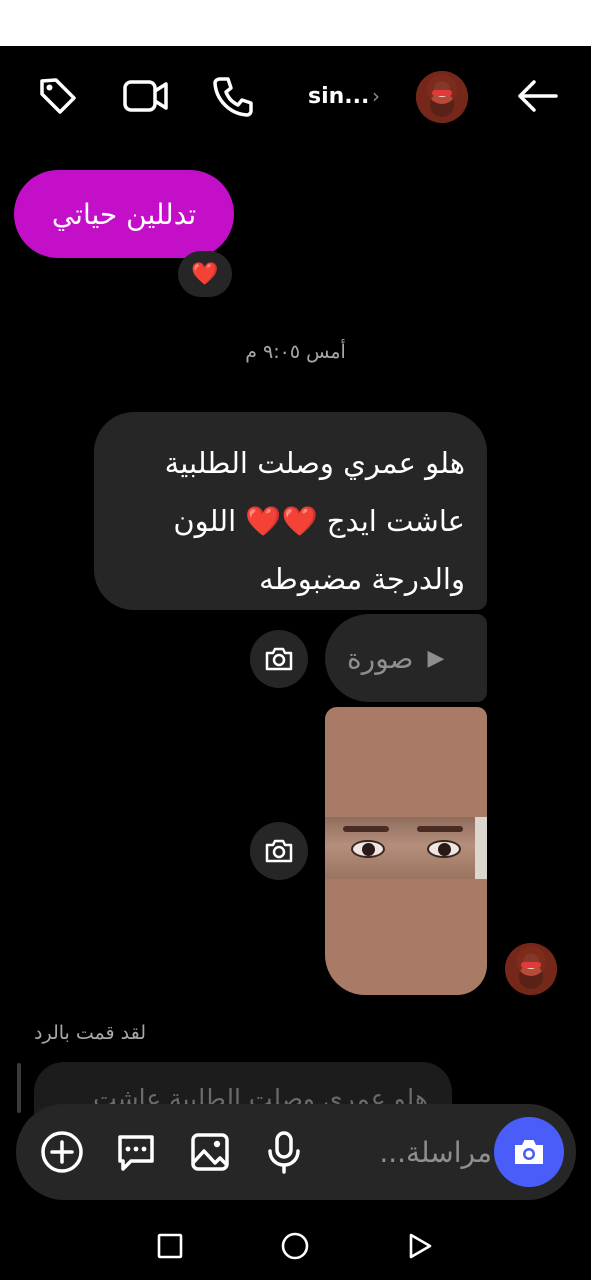  What do you see at coordinates (406, 851) in the screenshot?
I see `photo-message-image` at bounding box center [406, 851].